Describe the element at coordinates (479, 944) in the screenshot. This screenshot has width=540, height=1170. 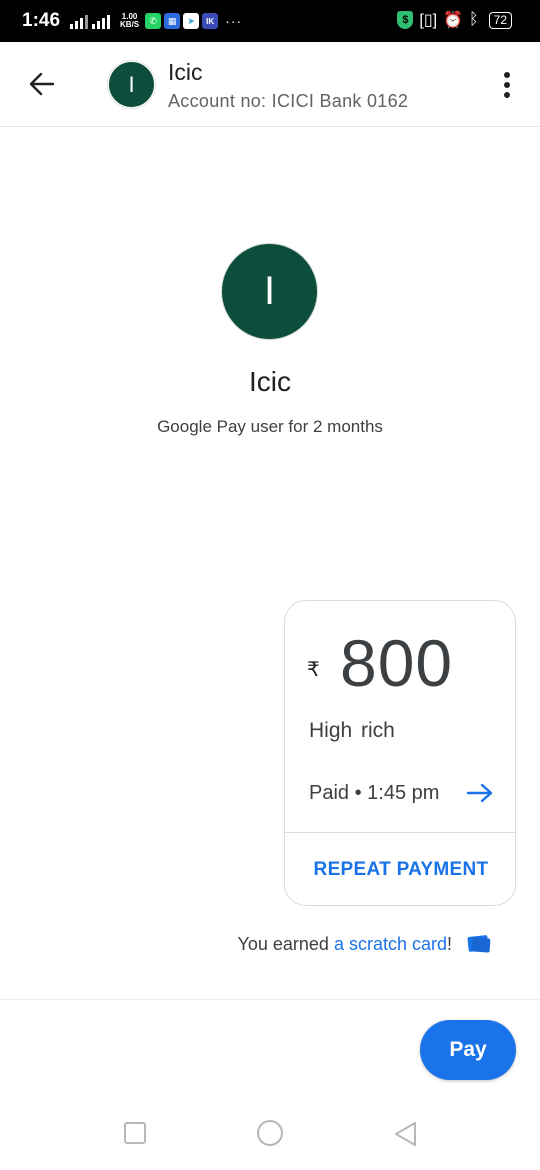
I see `scratch-card-icon` at that location.